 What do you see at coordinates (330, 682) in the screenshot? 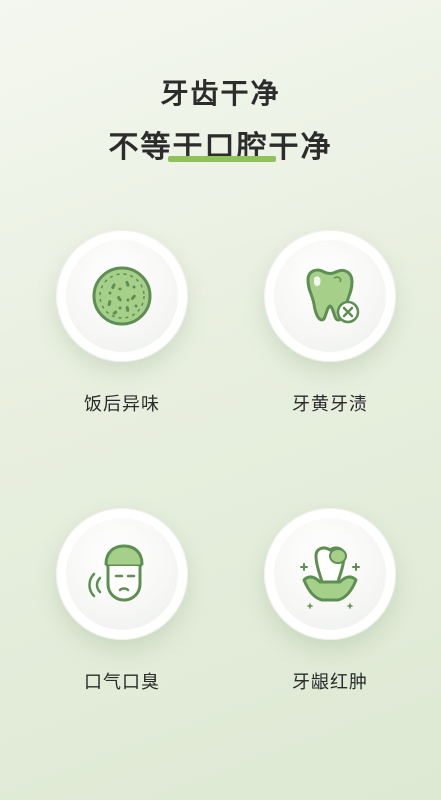
I see `symptom-label: 牙龈红肿` at bounding box center [330, 682].